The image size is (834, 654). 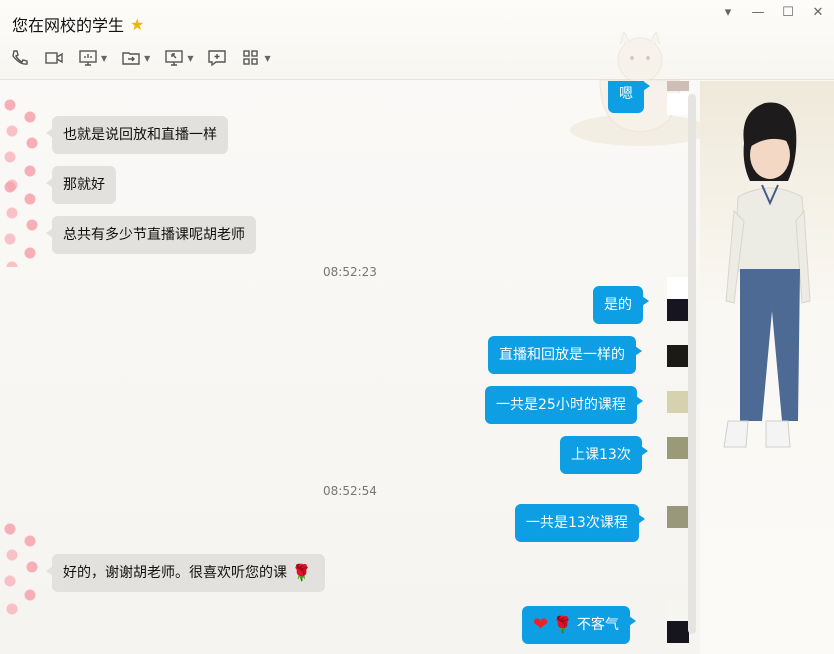 What do you see at coordinates (174, 58) in the screenshot?
I see `remote-desktop-icon` at bounding box center [174, 58].